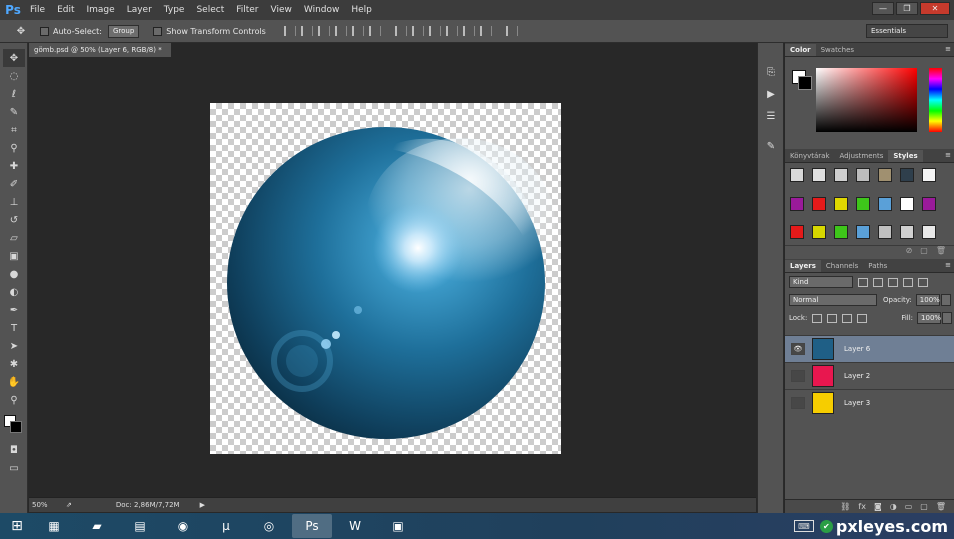 This screenshot has width=954, height=539. What do you see at coordinates (281, 10) in the screenshot?
I see `menu-view: View` at bounding box center [281, 10].